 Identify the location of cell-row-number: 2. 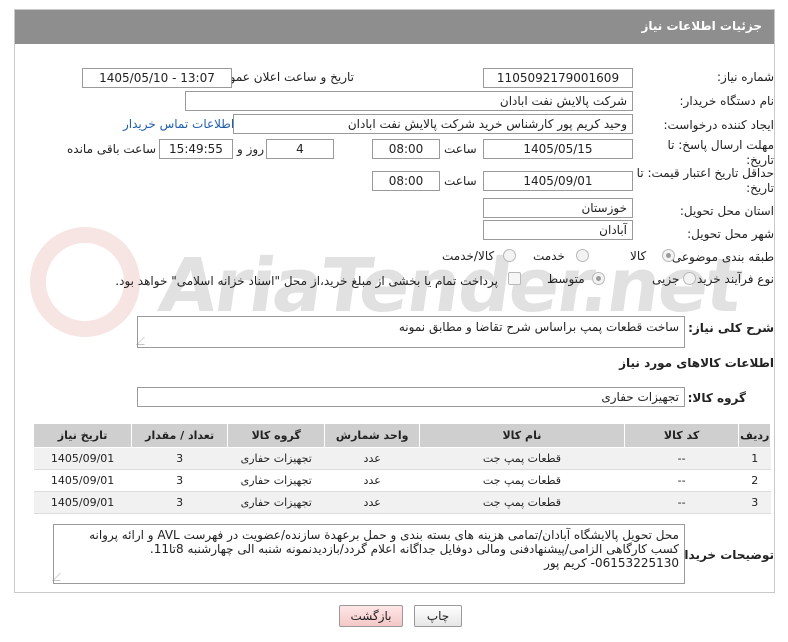
(754, 480).